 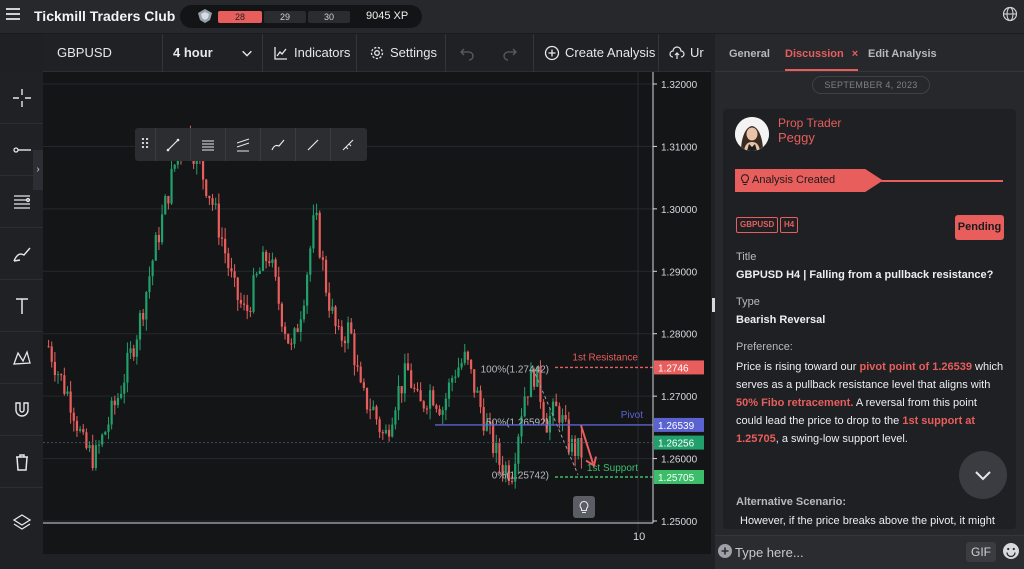 I want to click on price-tag-label: 1.25705, so click(x=676, y=478).